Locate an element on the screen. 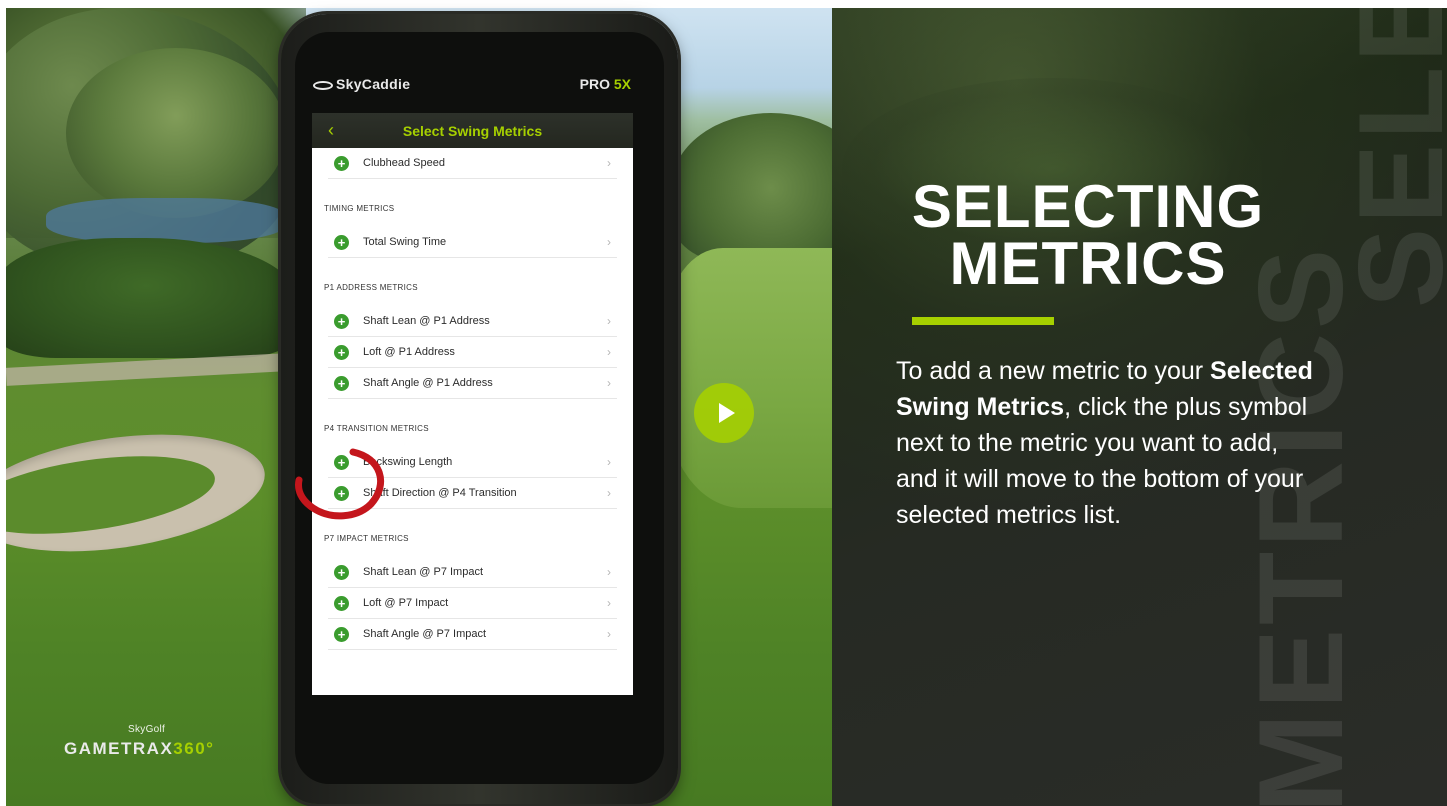  skycaddie-logo-text: SkyCaddie is located at coordinates (373, 84).